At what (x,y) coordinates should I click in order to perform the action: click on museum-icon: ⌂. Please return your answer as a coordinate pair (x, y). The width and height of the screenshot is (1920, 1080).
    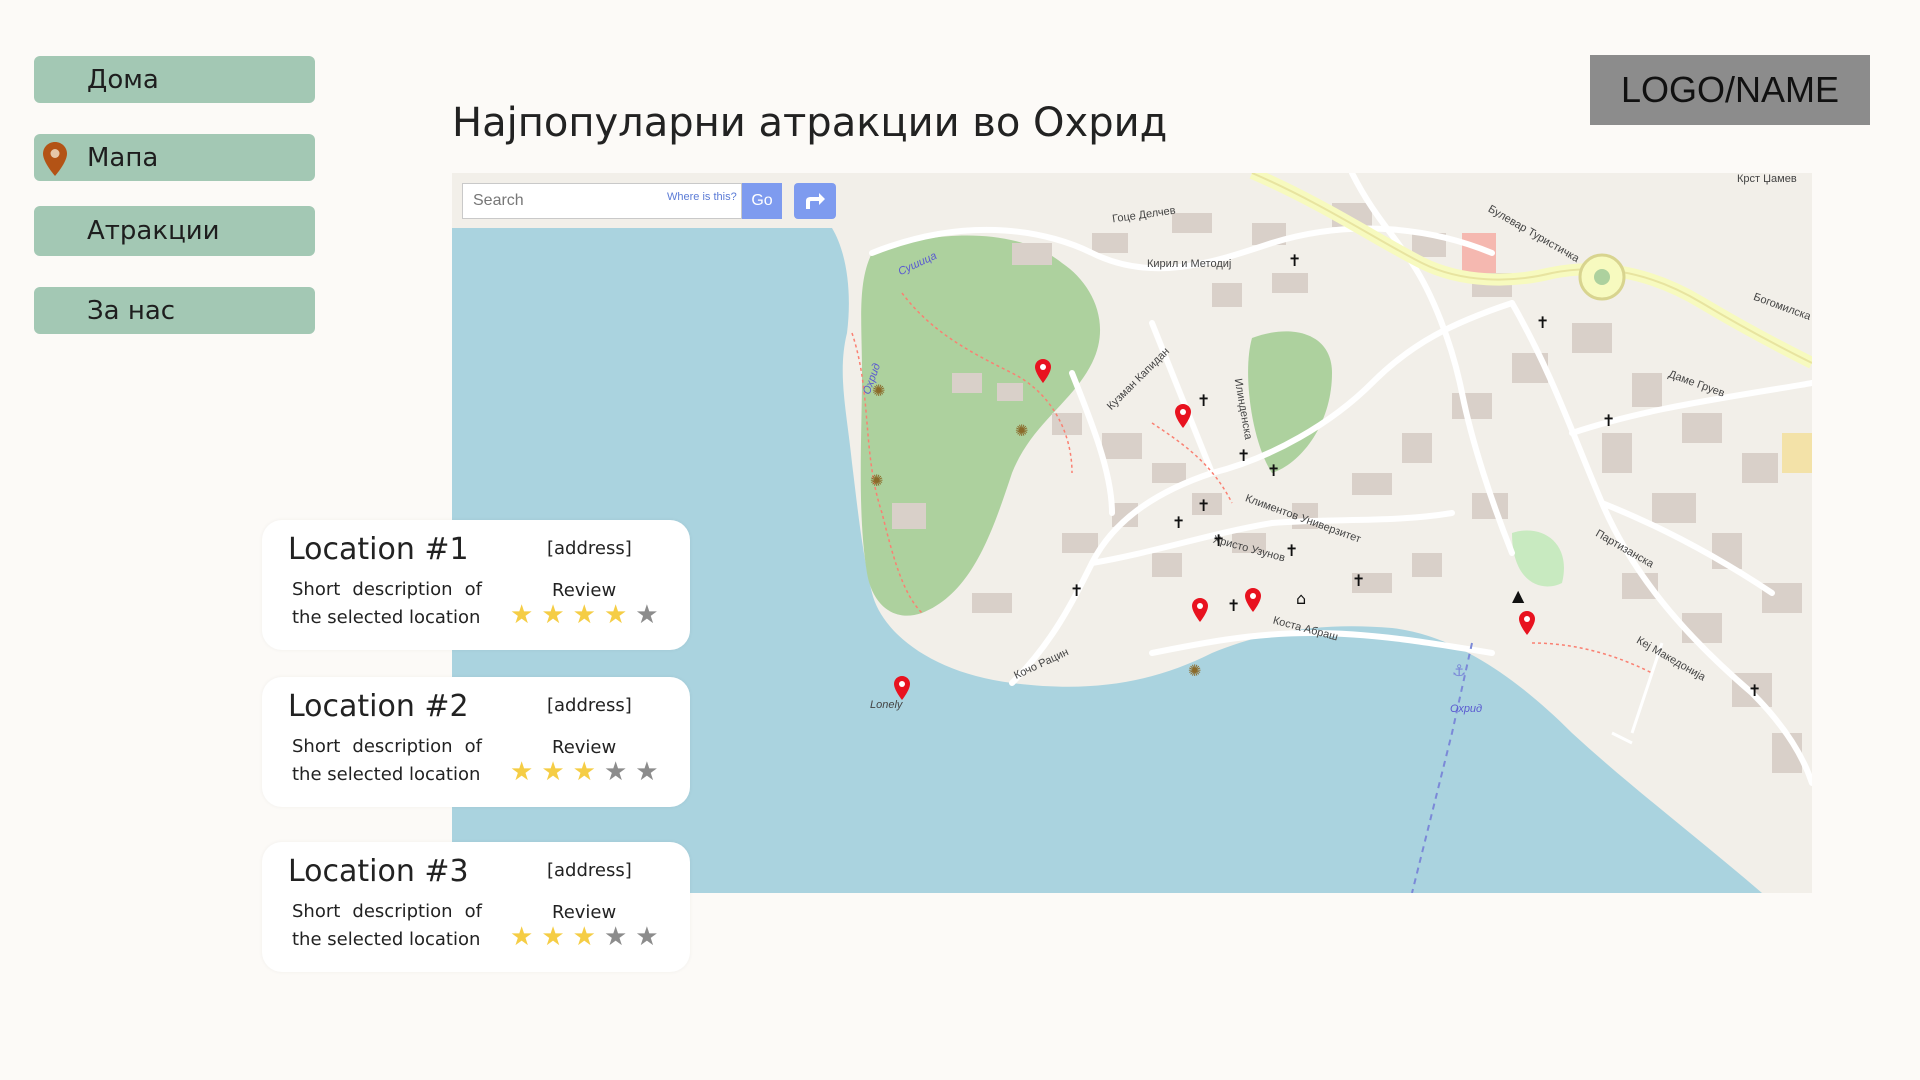
    Looking at the image, I should click on (1301, 598).